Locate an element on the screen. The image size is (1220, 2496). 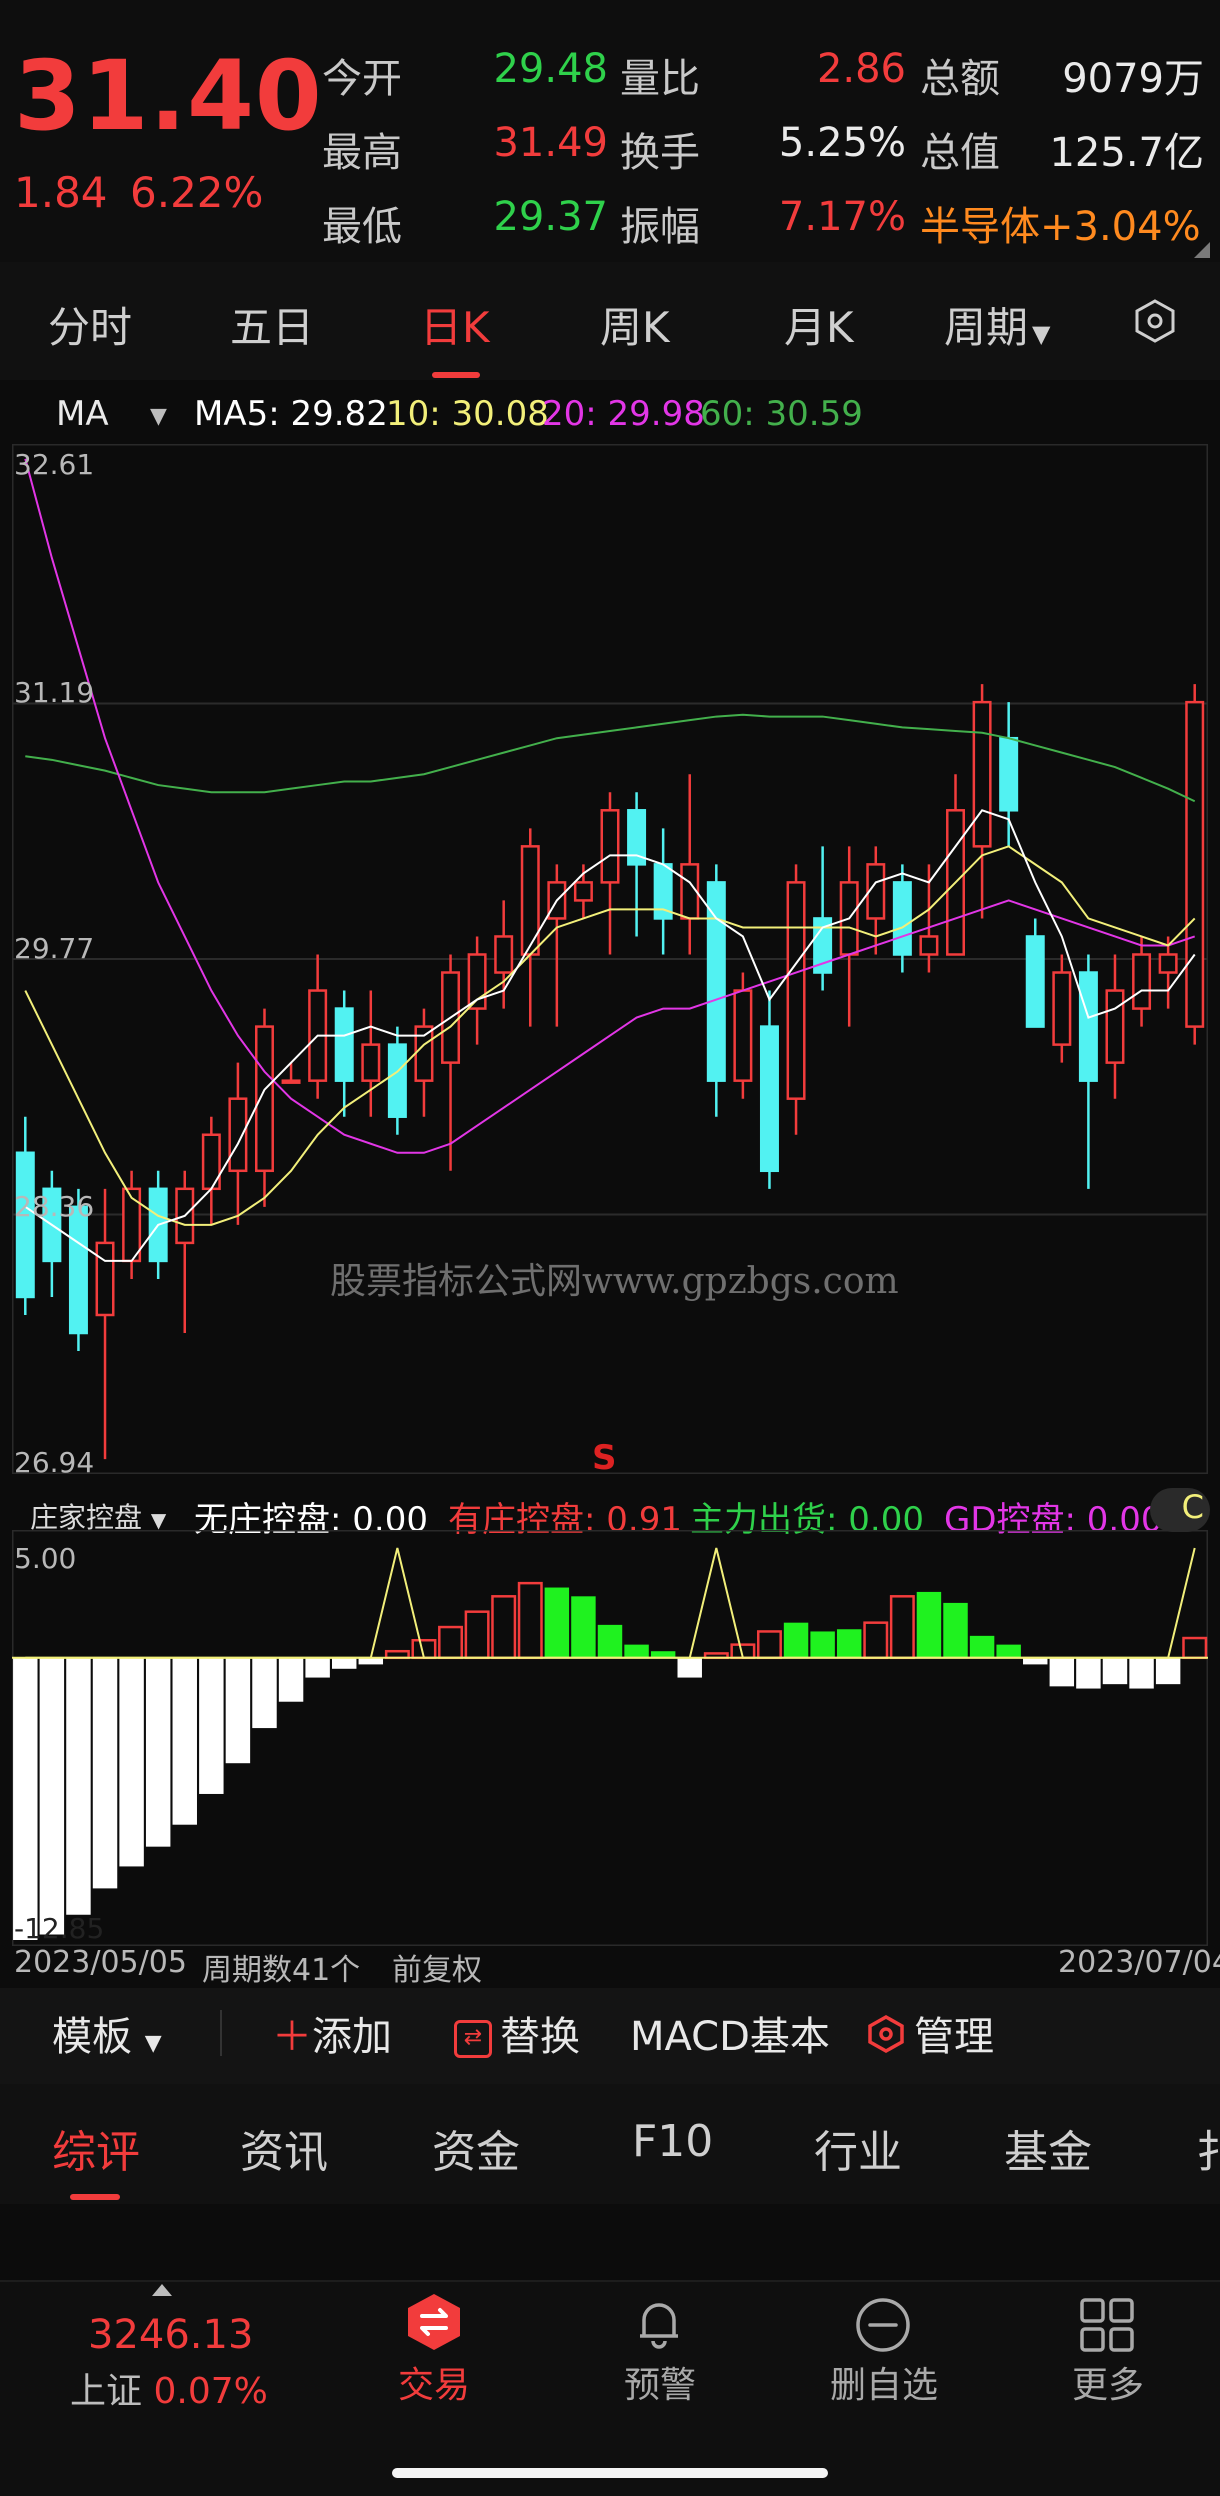
tab-intraday: 分时 is located at coordinates (90, 324).